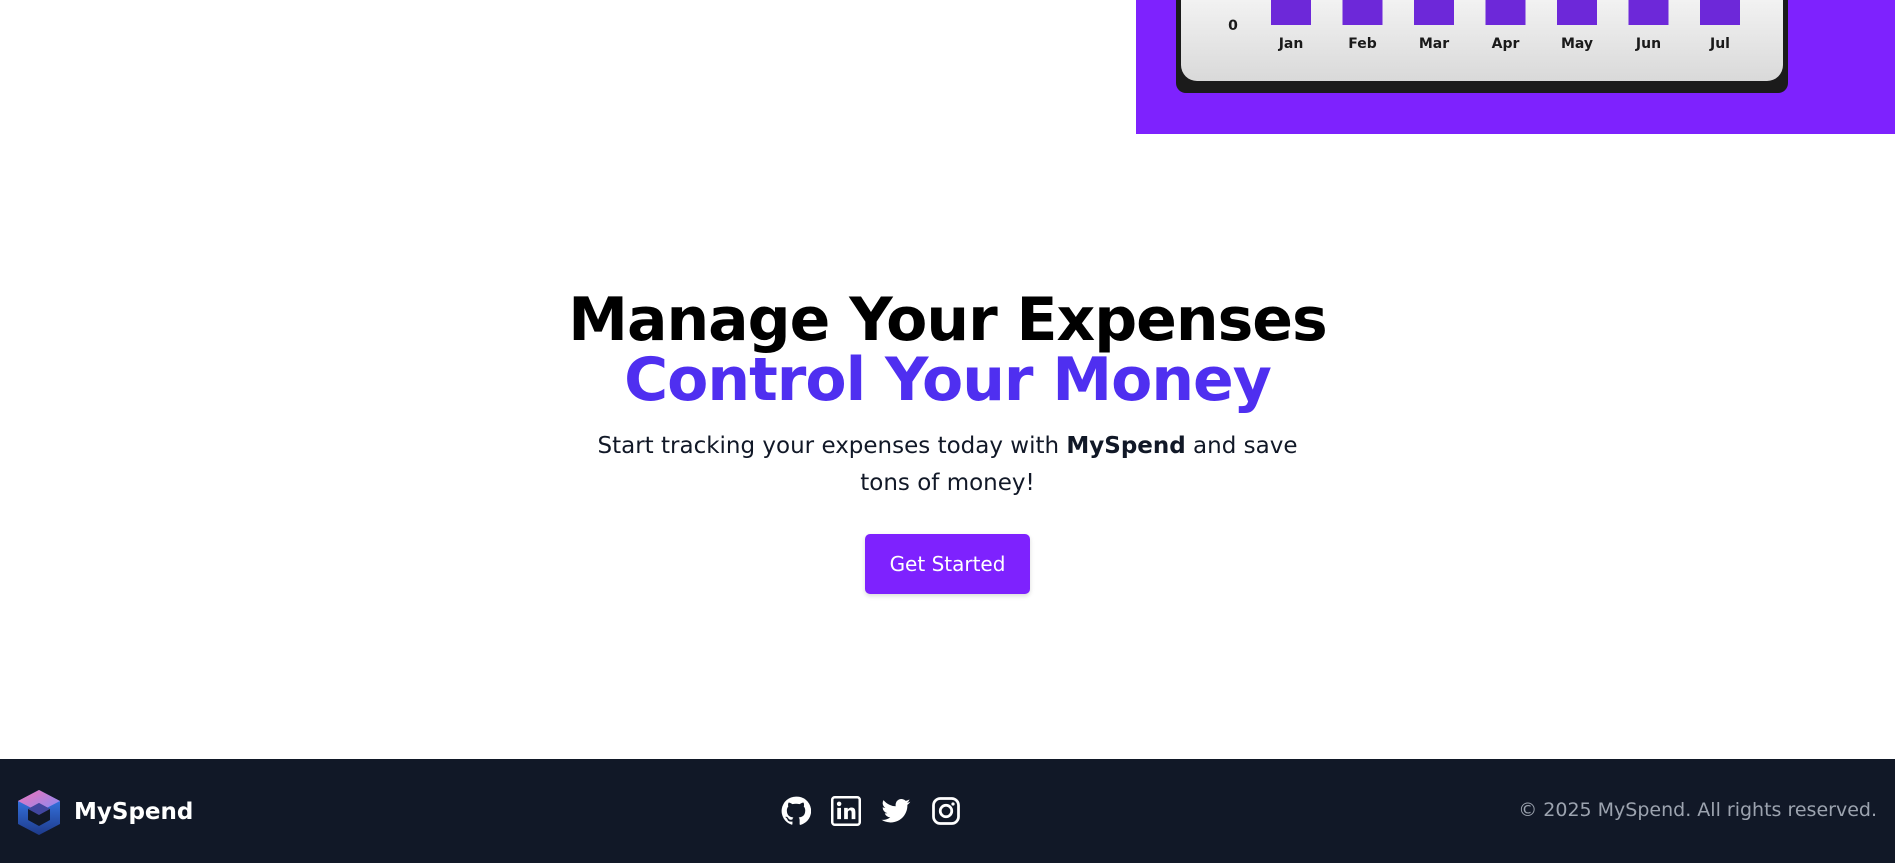  I want to click on chart-bar-jun, so click(1648, 12).